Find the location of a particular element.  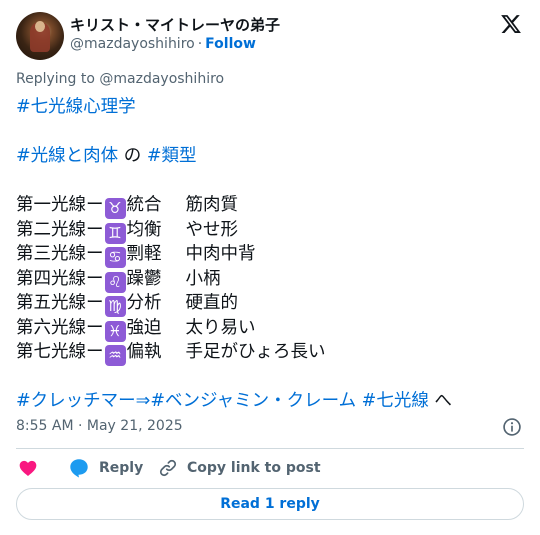

ray-trait: 統合 is located at coordinates (144, 205).